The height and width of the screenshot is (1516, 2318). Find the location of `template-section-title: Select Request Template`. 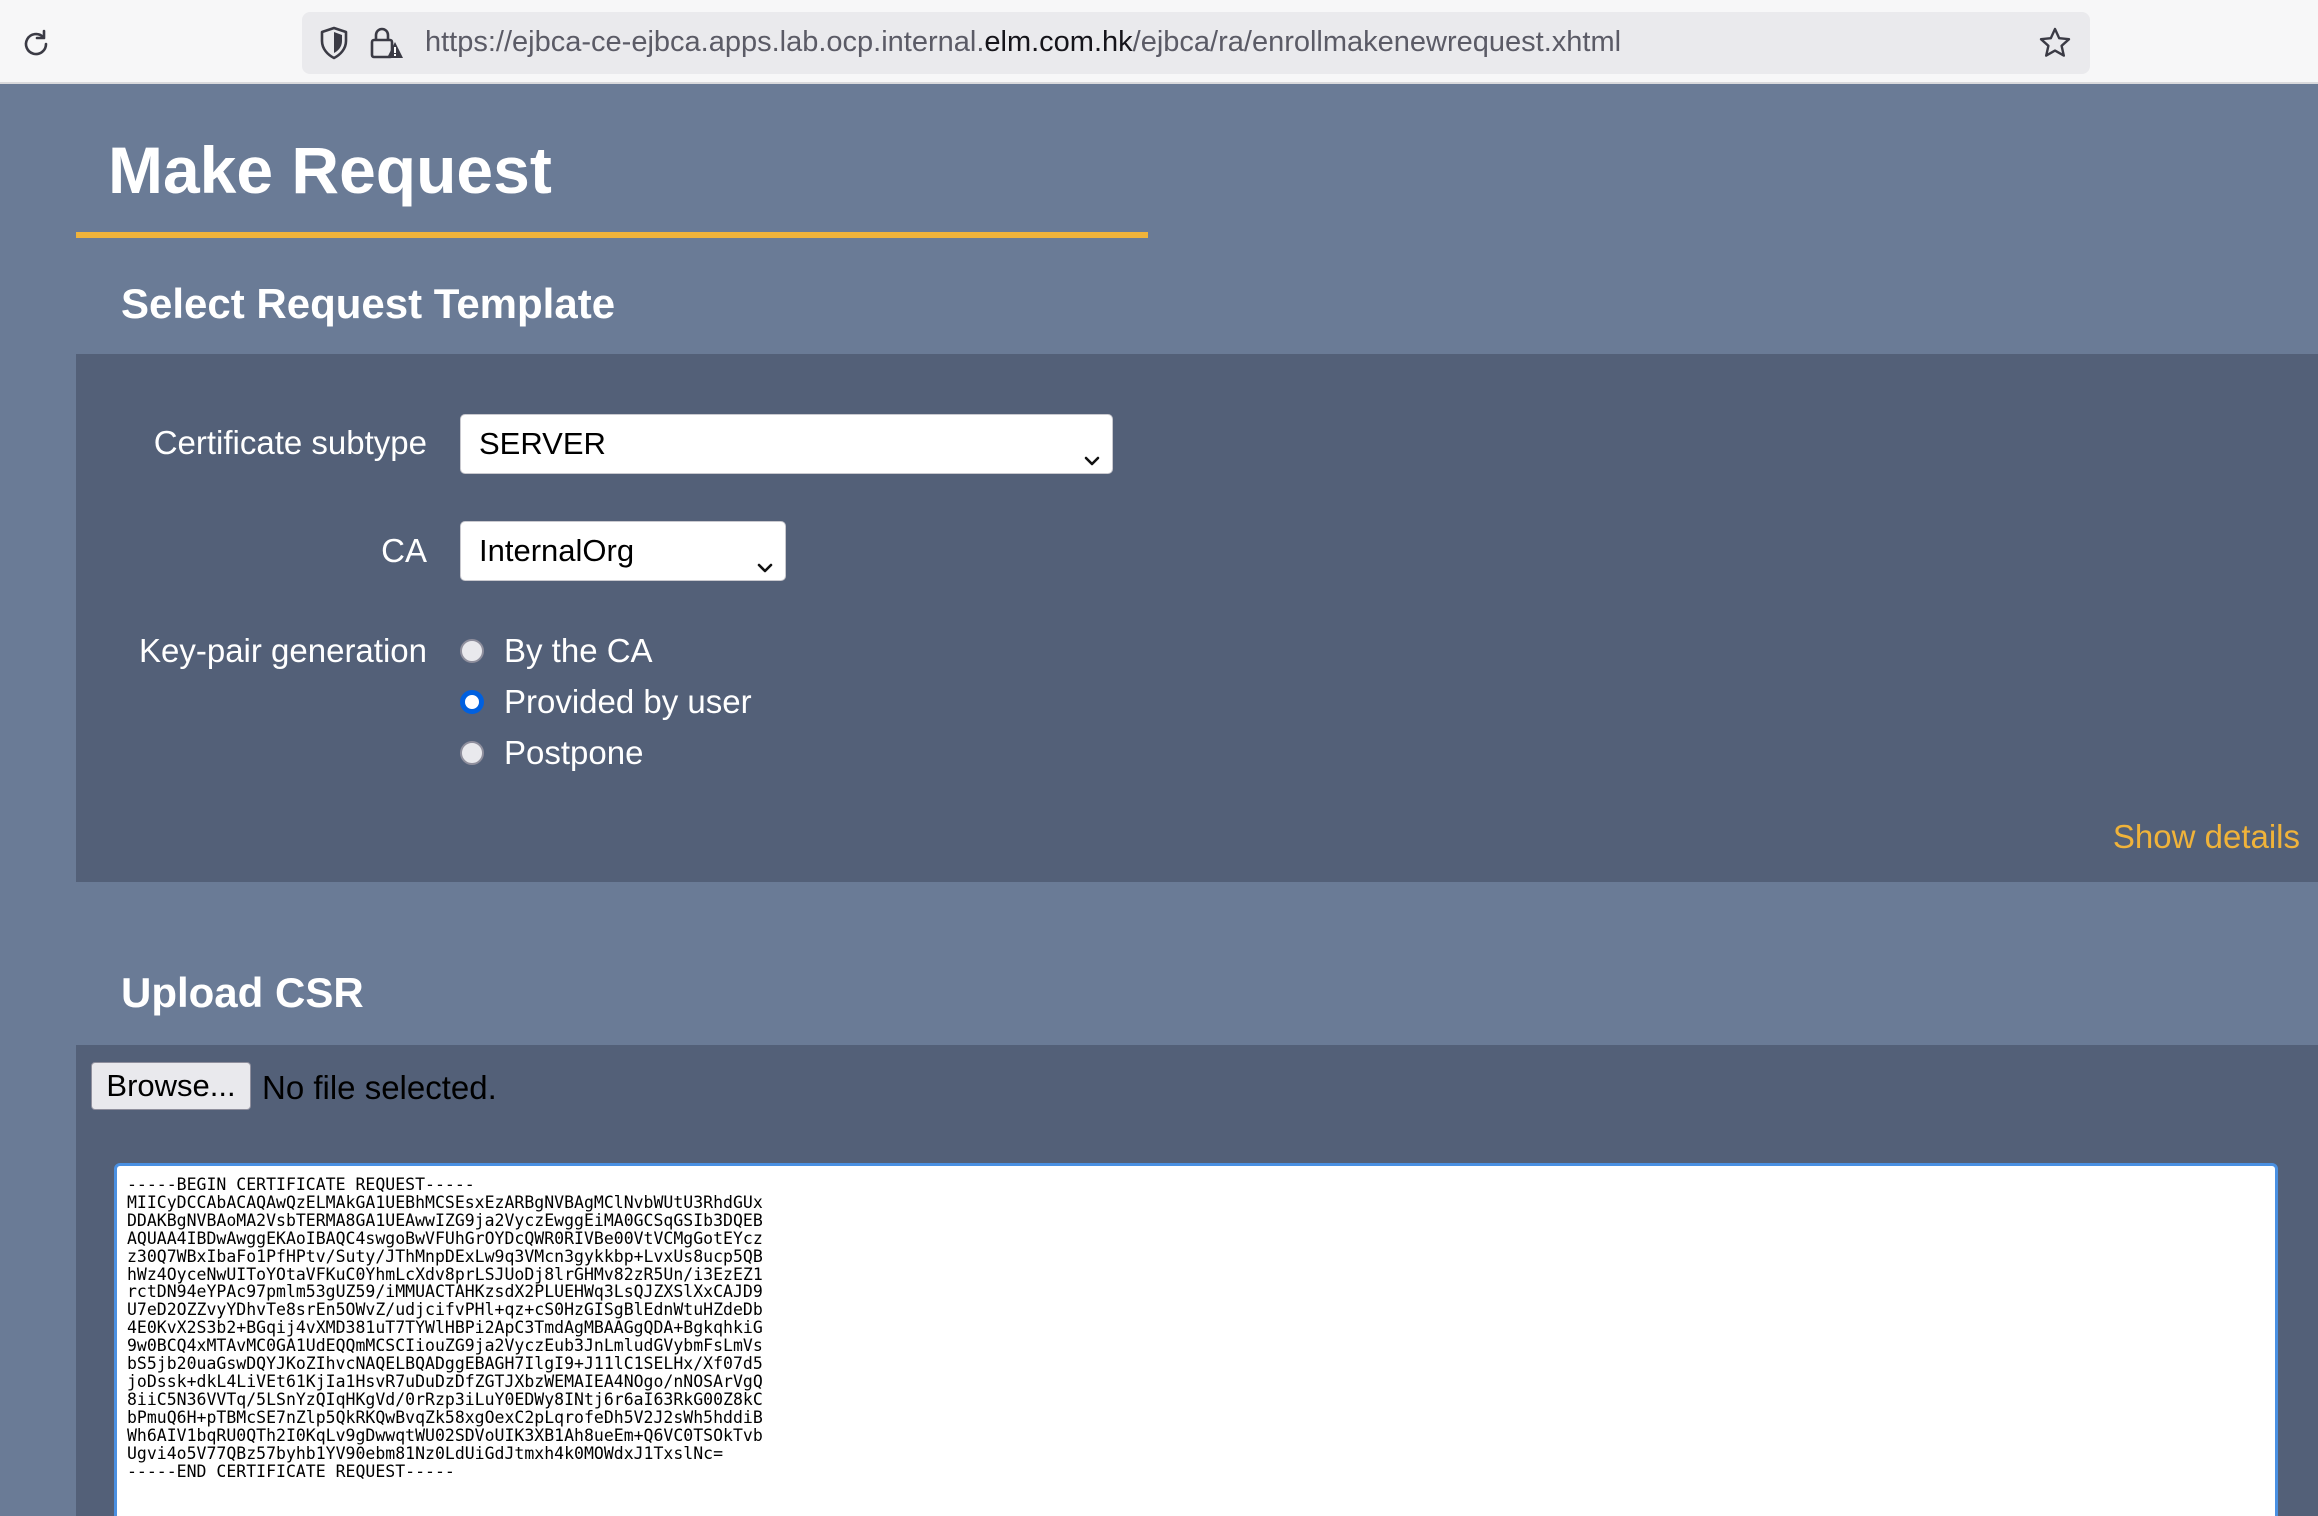

template-section-title: Select Request Template is located at coordinates (368, 303).